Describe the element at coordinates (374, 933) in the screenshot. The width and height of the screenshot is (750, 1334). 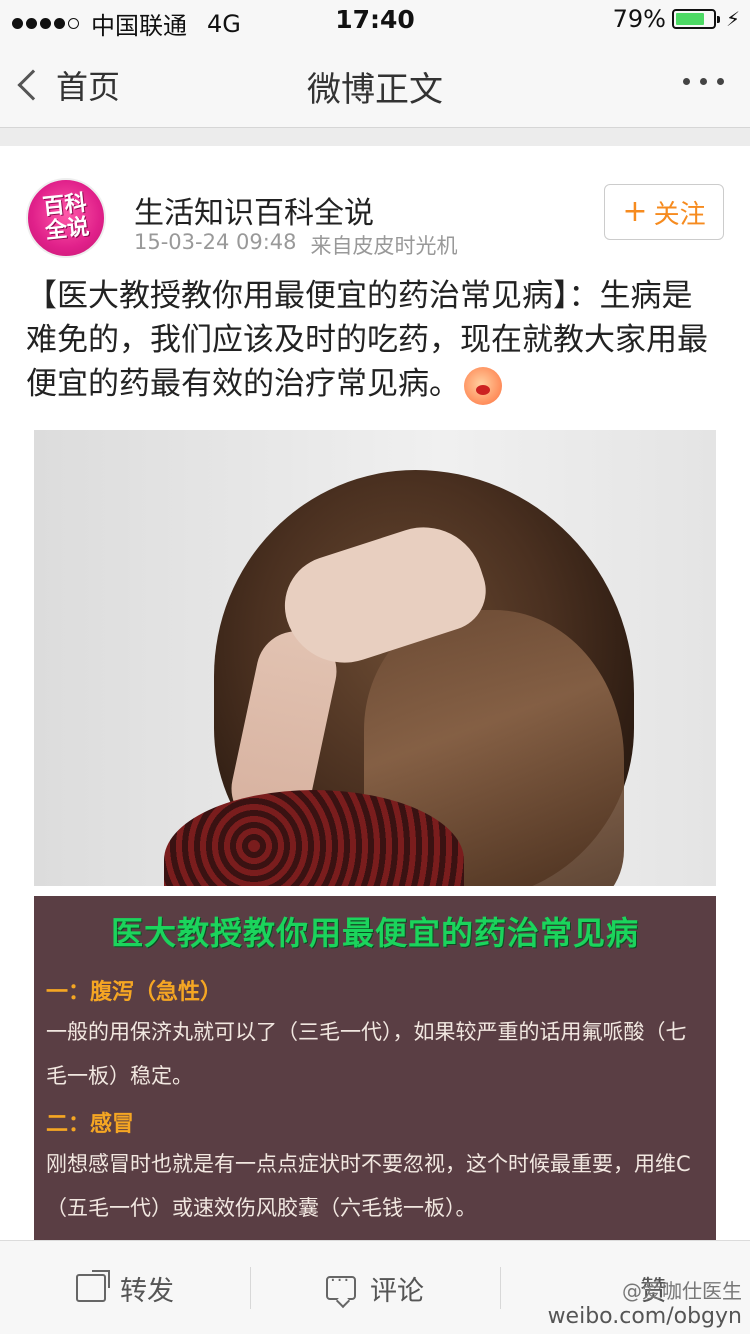
I see `info-title: 医大教授教你用最便宜的药治常见病` at that location.